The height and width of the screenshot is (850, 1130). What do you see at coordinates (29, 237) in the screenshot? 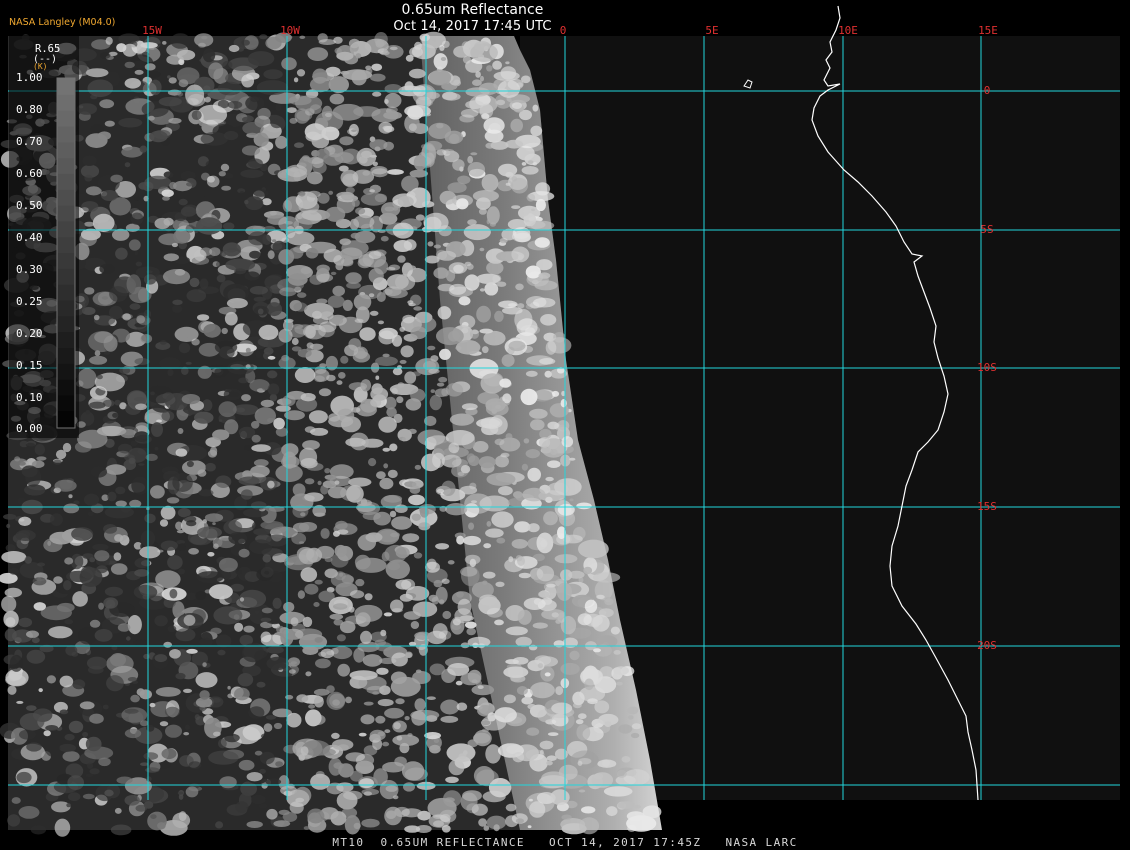
I see `legend-tick-label: 0.40` at bounding box center [29, 237].